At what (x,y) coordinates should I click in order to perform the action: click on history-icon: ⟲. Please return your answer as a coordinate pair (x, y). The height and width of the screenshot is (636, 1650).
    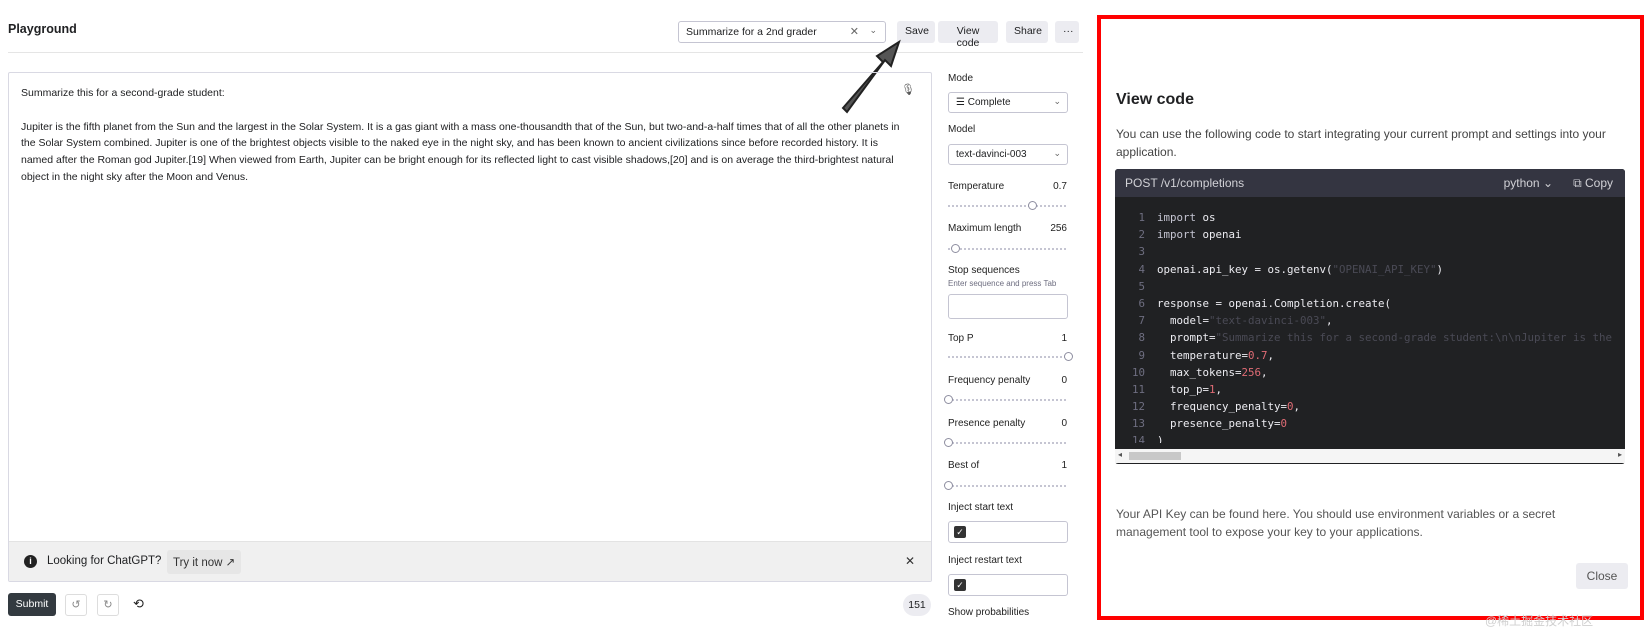
    Looking at the image, I should click on (138, 604).